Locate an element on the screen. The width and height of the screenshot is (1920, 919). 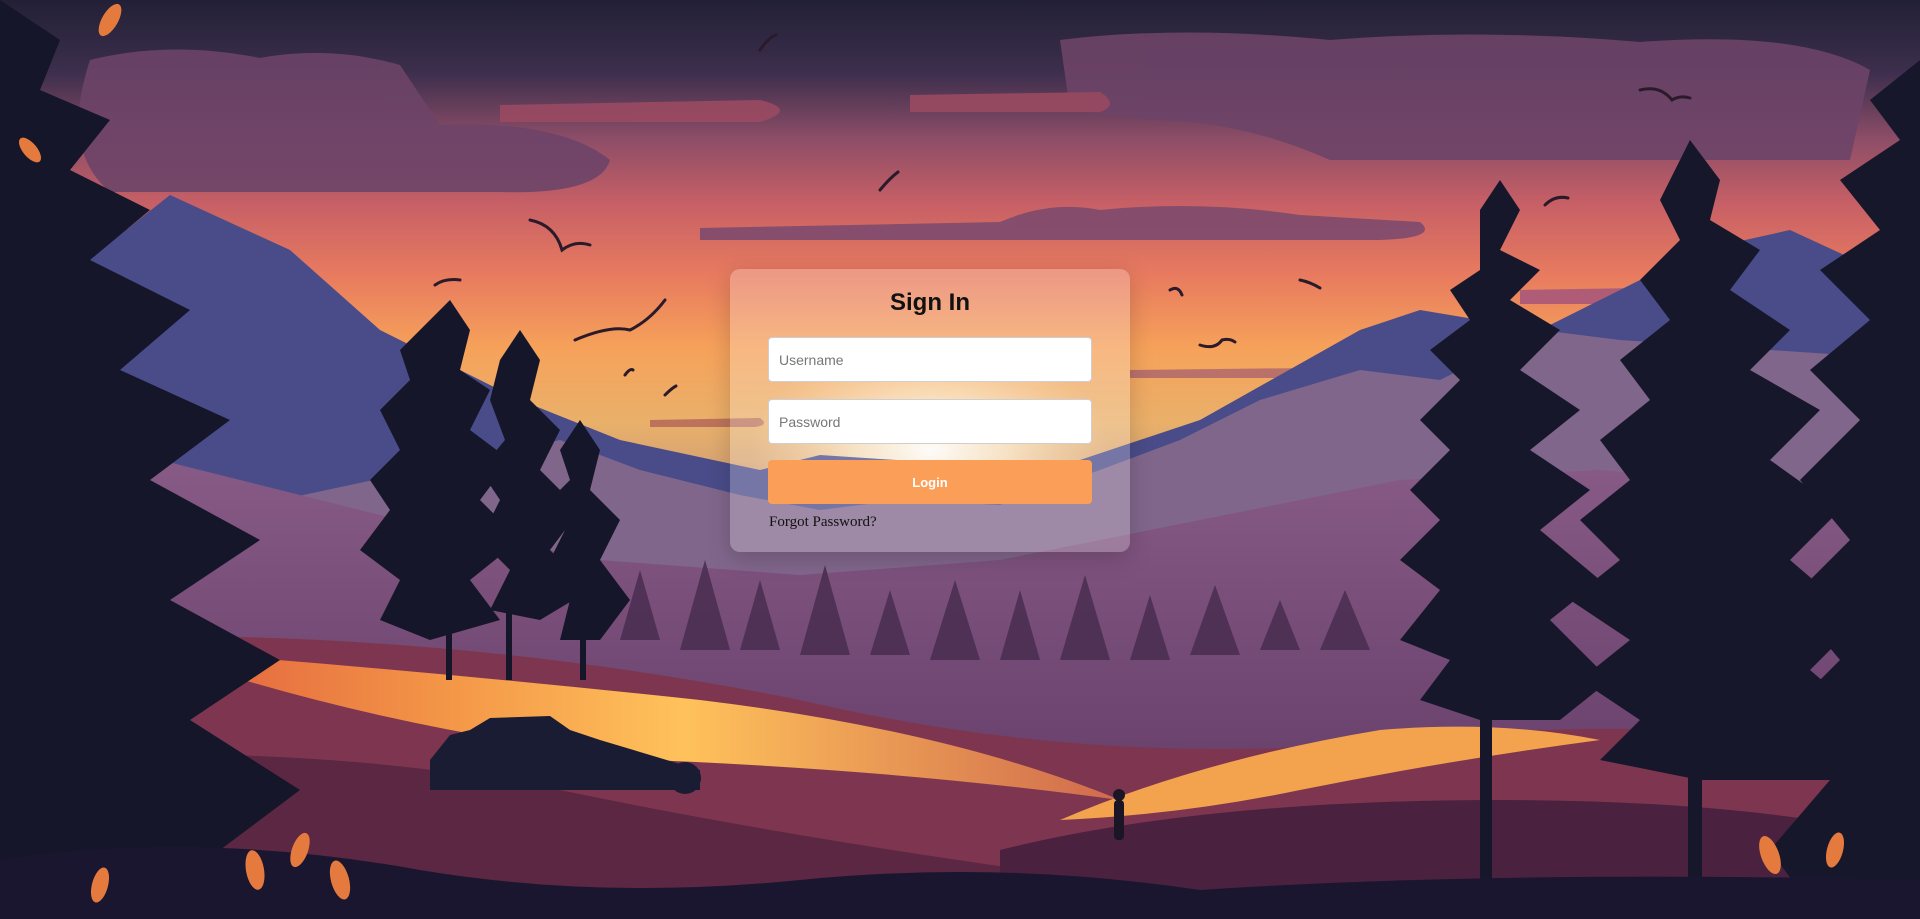
username-input is located at coordinates (930, 359).